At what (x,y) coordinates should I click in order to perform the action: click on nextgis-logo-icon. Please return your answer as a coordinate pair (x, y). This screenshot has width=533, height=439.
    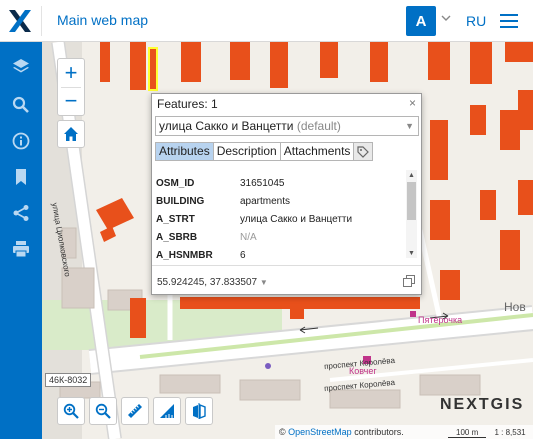
    Looking at the image, I should click on (20, 21).